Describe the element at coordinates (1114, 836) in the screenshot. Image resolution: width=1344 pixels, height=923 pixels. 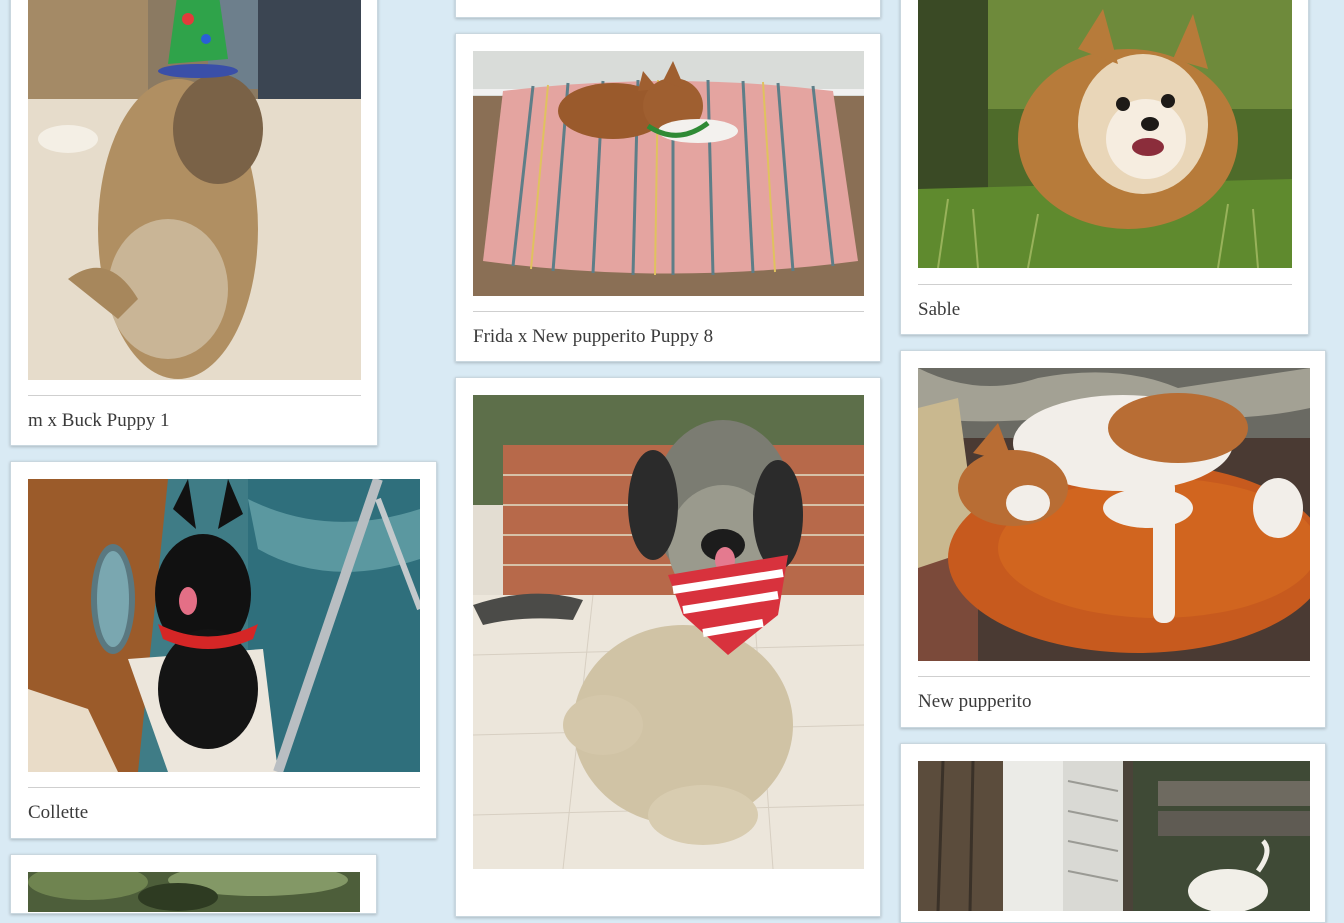
I see `dog-on-porch-photo` at that location.